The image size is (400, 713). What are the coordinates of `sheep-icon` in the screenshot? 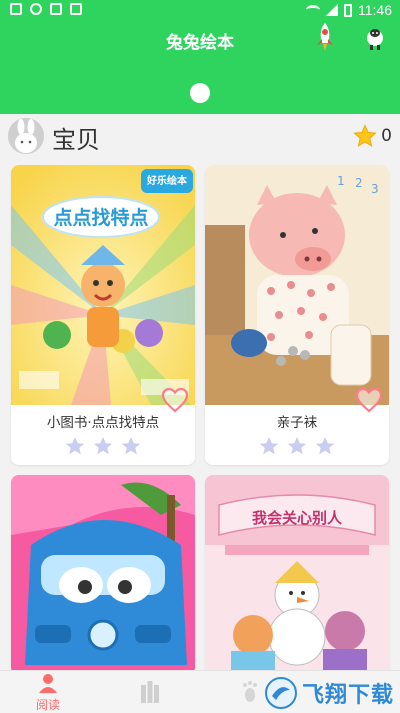 It's located at (375, 38).